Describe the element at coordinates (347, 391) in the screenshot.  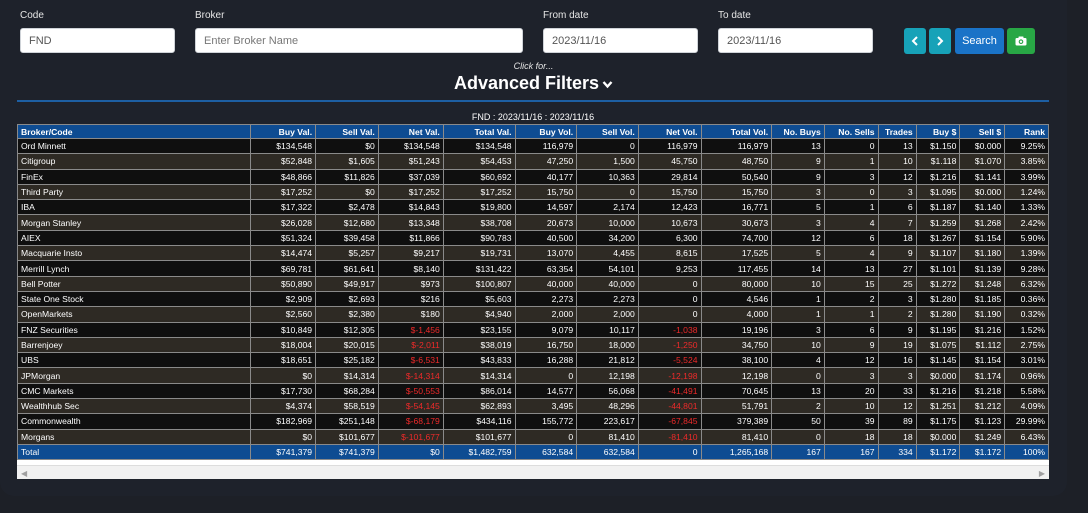
I see `table-cell: $68,284` at that location.